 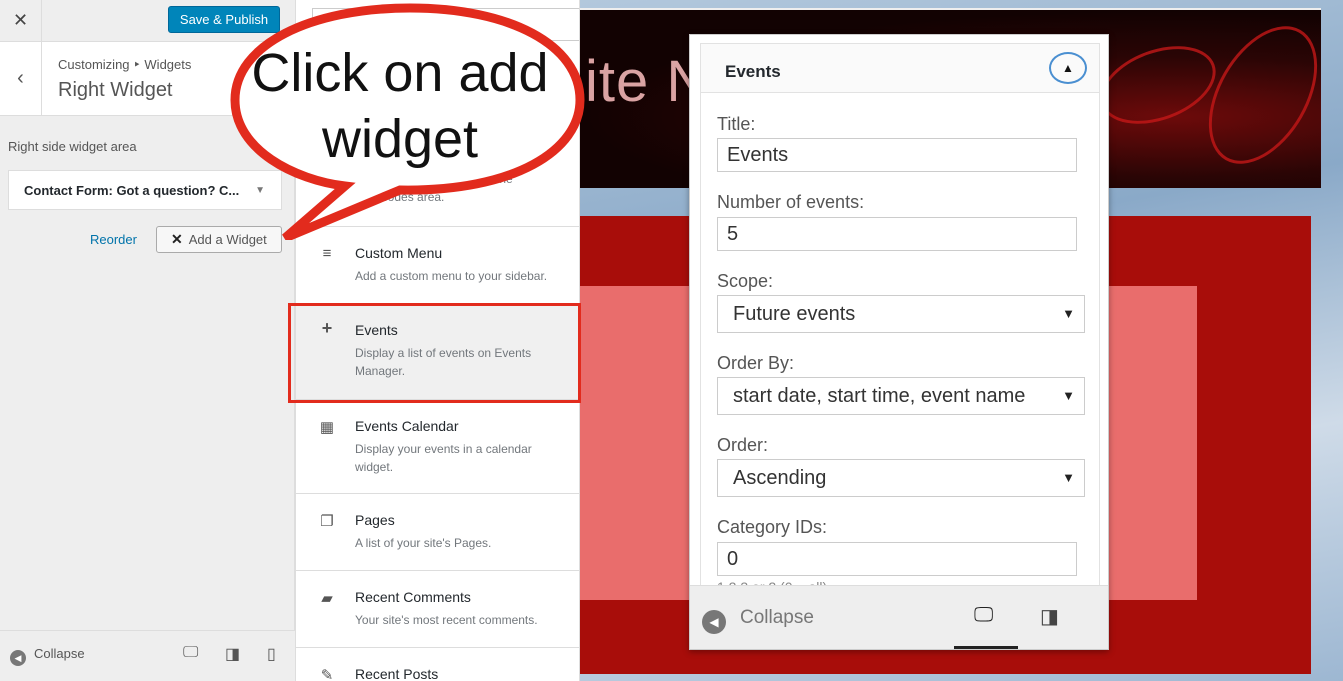 I want to click on order-label: Order:, so click(x=743, y=445).